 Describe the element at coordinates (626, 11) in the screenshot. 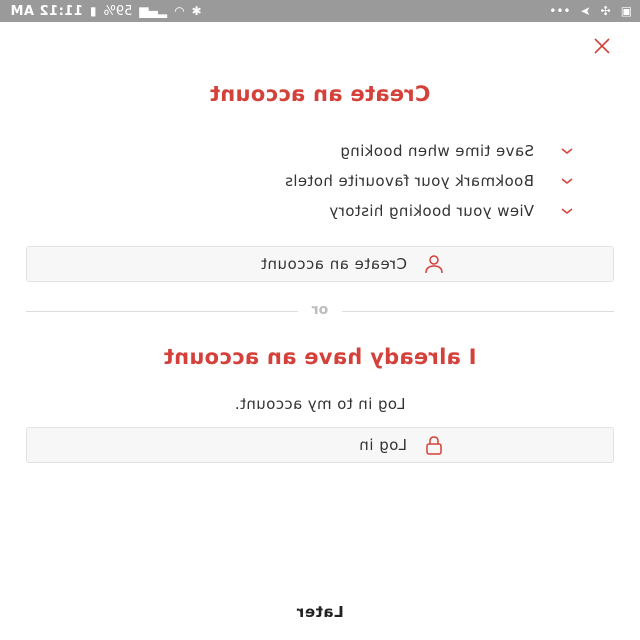

I see `notification-icon: ▣` at that location.